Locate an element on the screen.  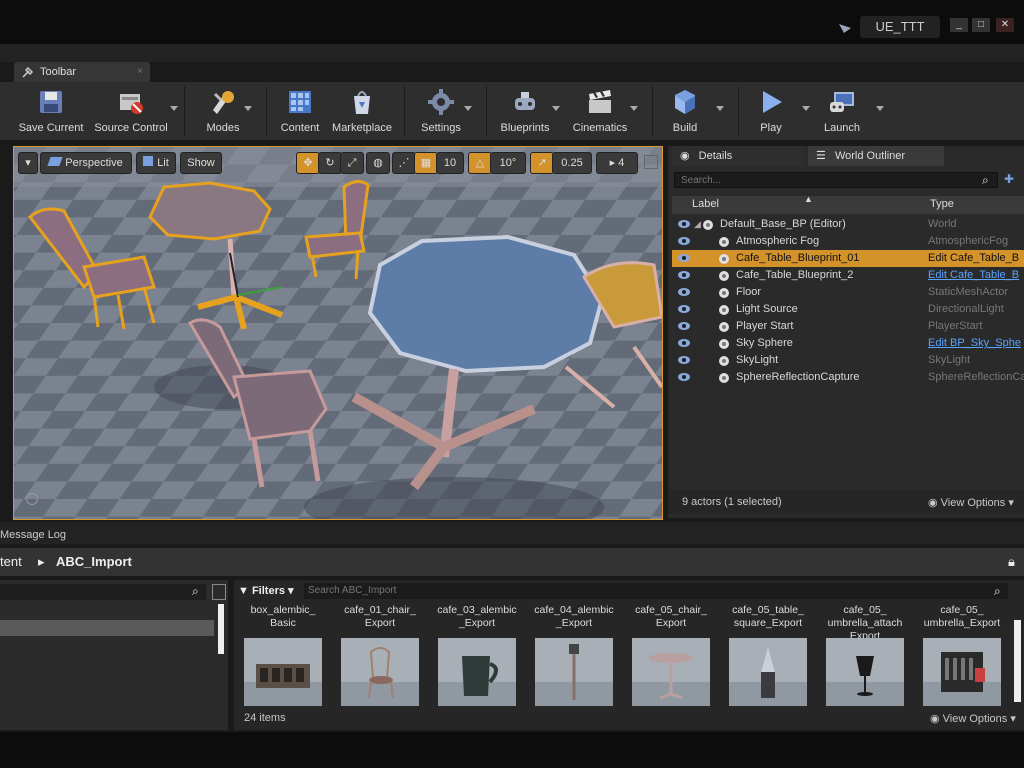
modes-button: Modes is located at coordinates (223, 111).